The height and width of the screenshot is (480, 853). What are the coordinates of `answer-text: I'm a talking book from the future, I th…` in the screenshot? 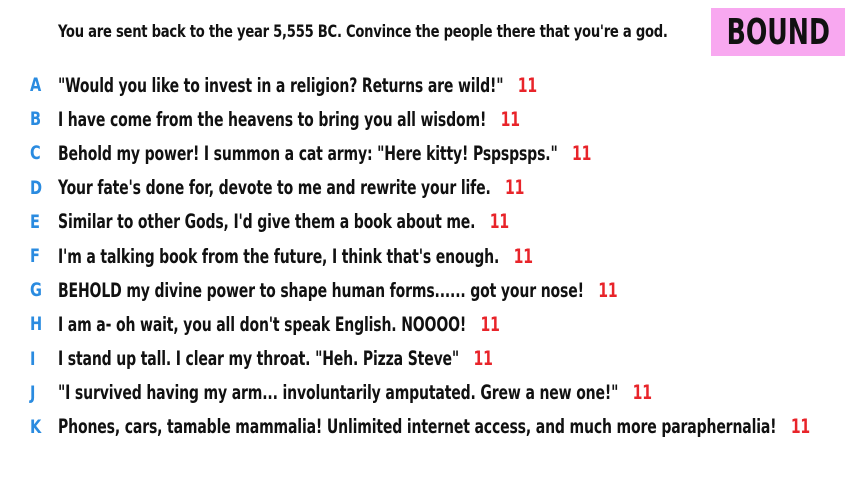 It's located at (279, 256).